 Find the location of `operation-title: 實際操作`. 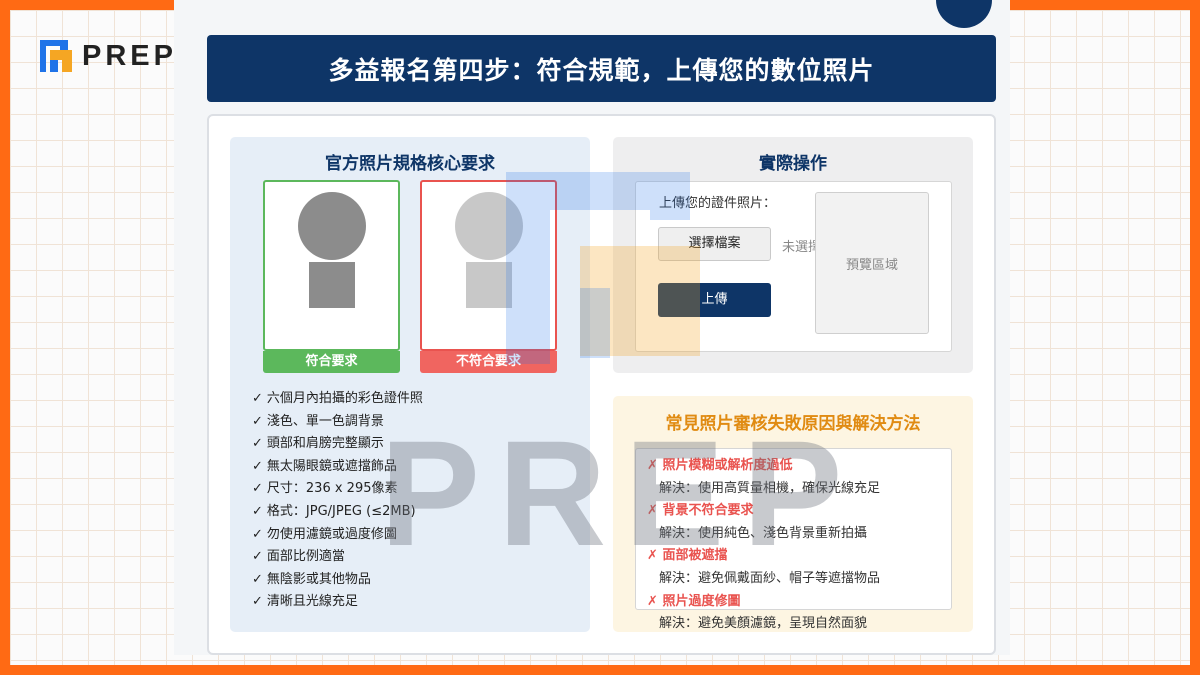

operation-title: 實際操作 is located at coordinates (793, 164).